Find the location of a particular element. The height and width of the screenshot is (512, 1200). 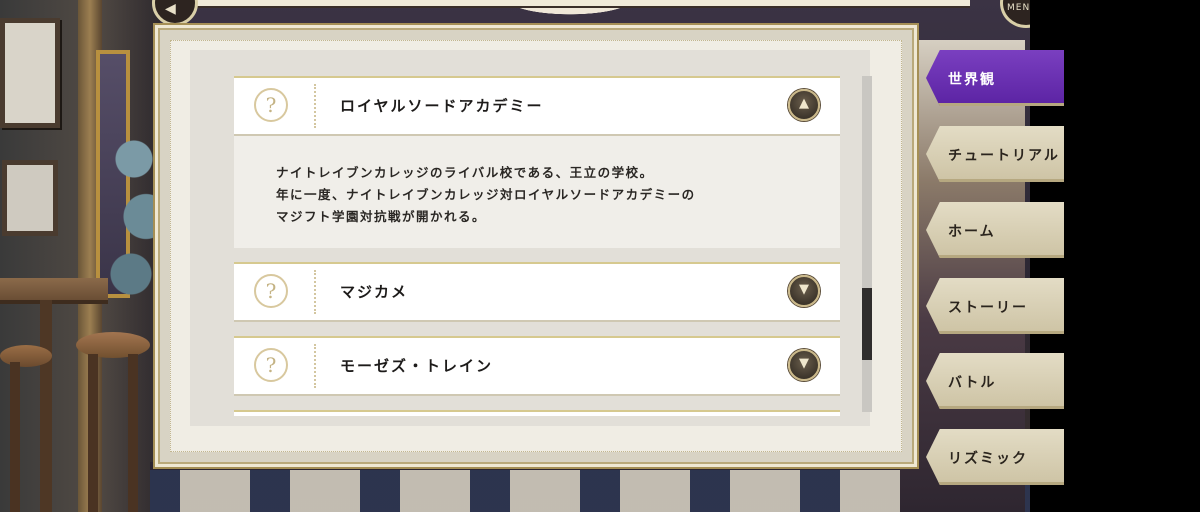

table-leg is located at coordinates (46, 406).